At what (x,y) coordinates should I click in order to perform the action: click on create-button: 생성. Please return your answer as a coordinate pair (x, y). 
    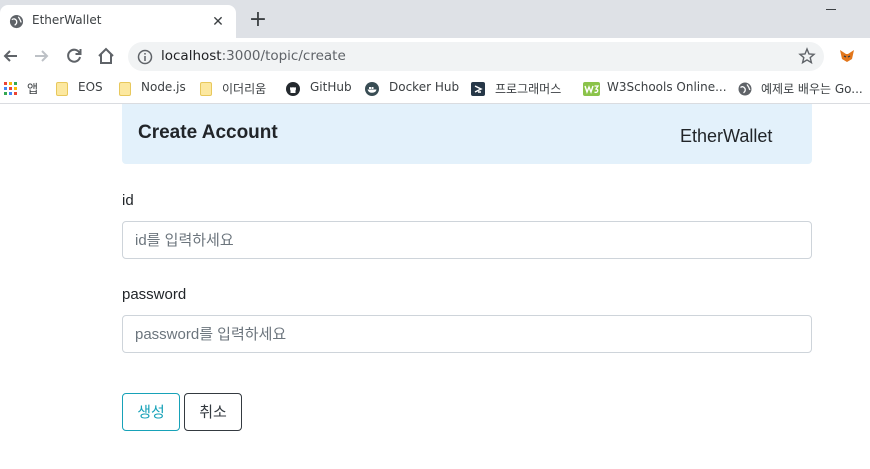
    Looking at the image, I should click on (151, 412).